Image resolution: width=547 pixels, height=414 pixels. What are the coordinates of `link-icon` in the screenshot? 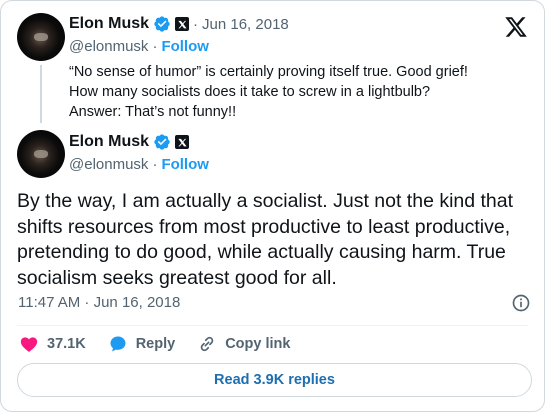 It's located at (207, 344).